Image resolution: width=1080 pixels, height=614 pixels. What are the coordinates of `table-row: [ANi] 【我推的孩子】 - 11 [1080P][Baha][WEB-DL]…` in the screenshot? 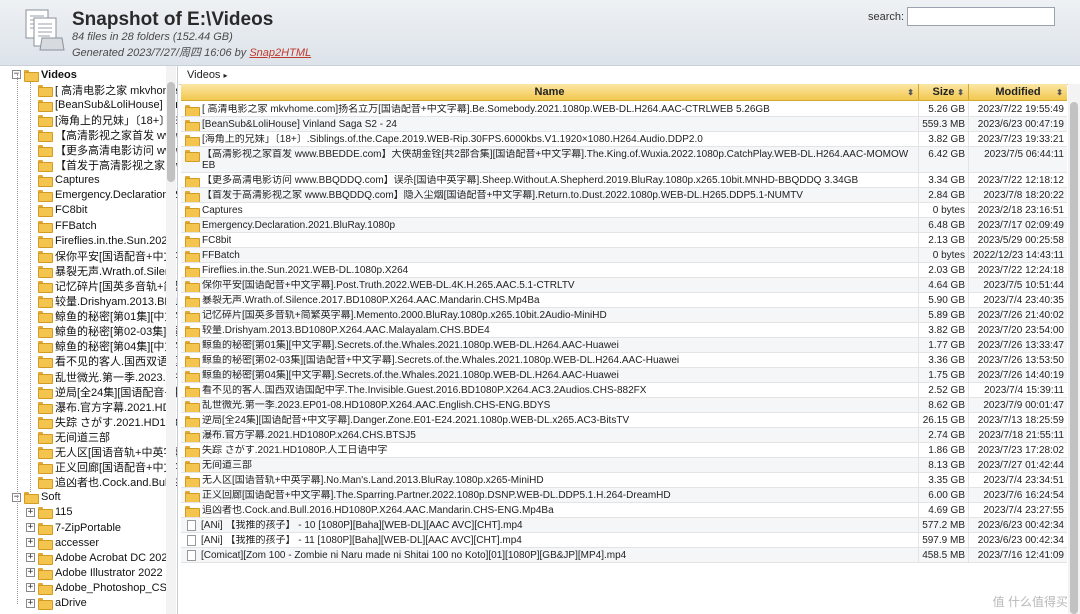 It's located at (624, 540).